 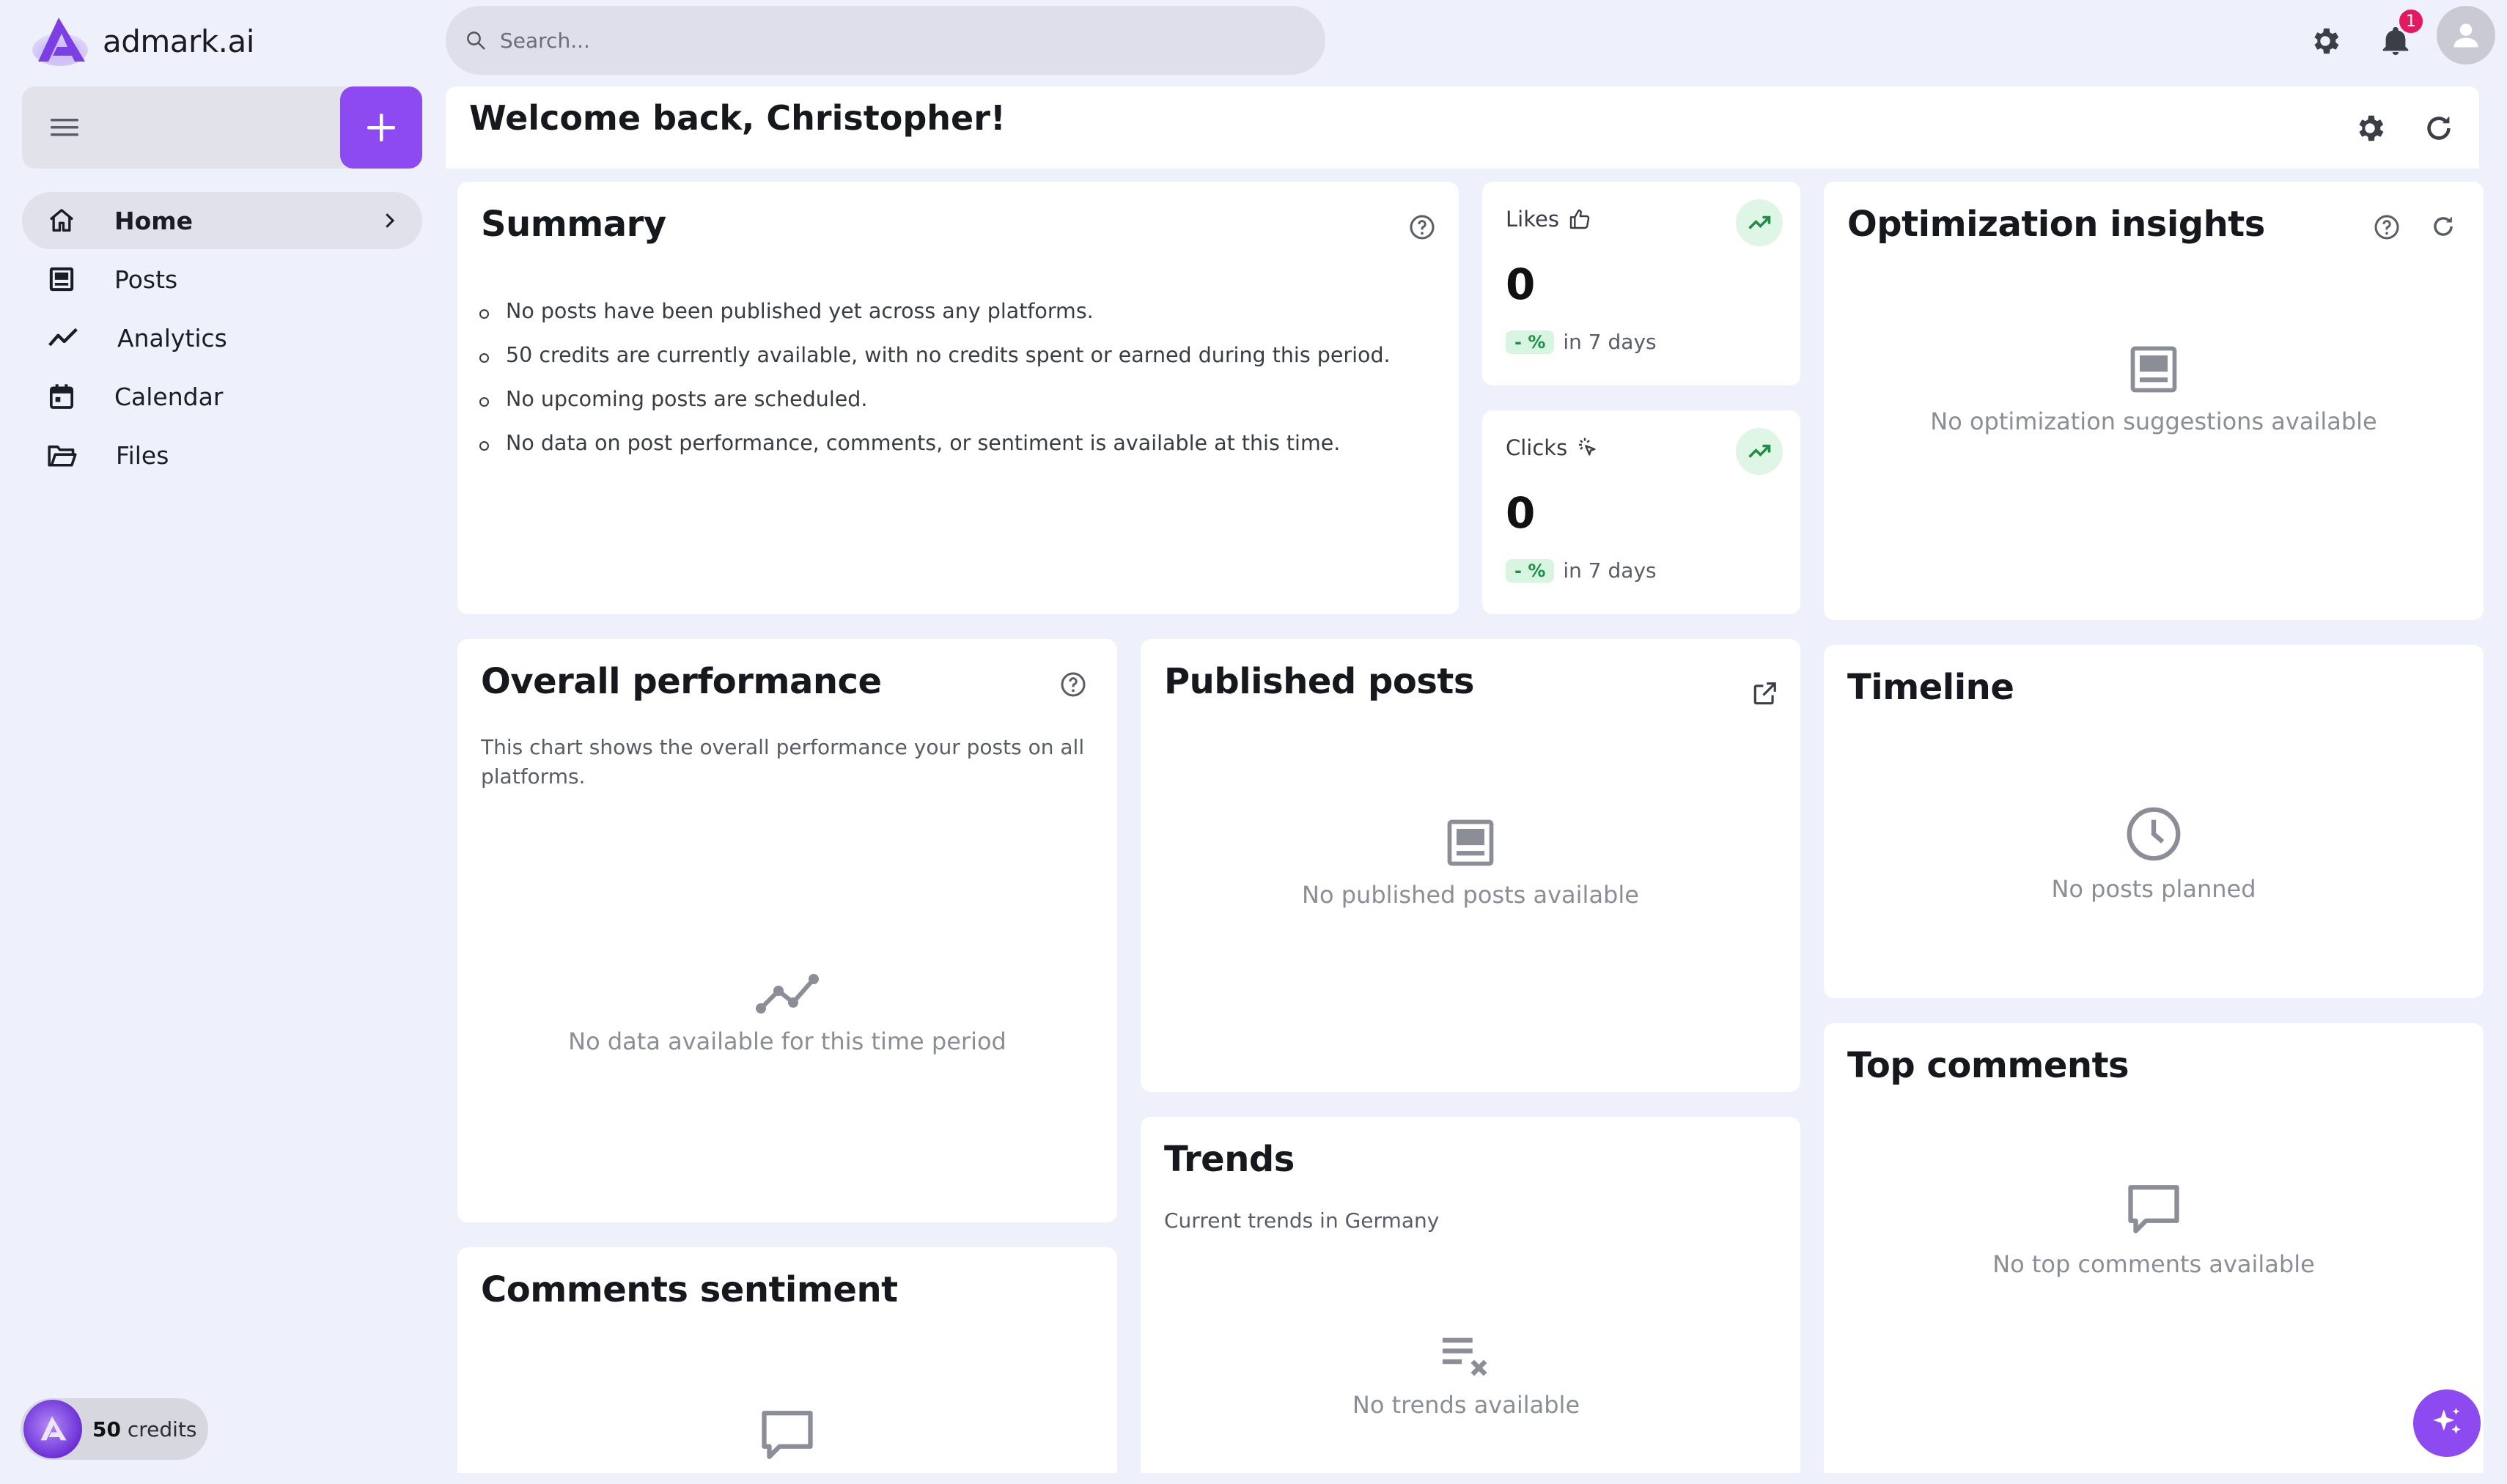 I want to click on search-bar, so click(x=885, y=40).